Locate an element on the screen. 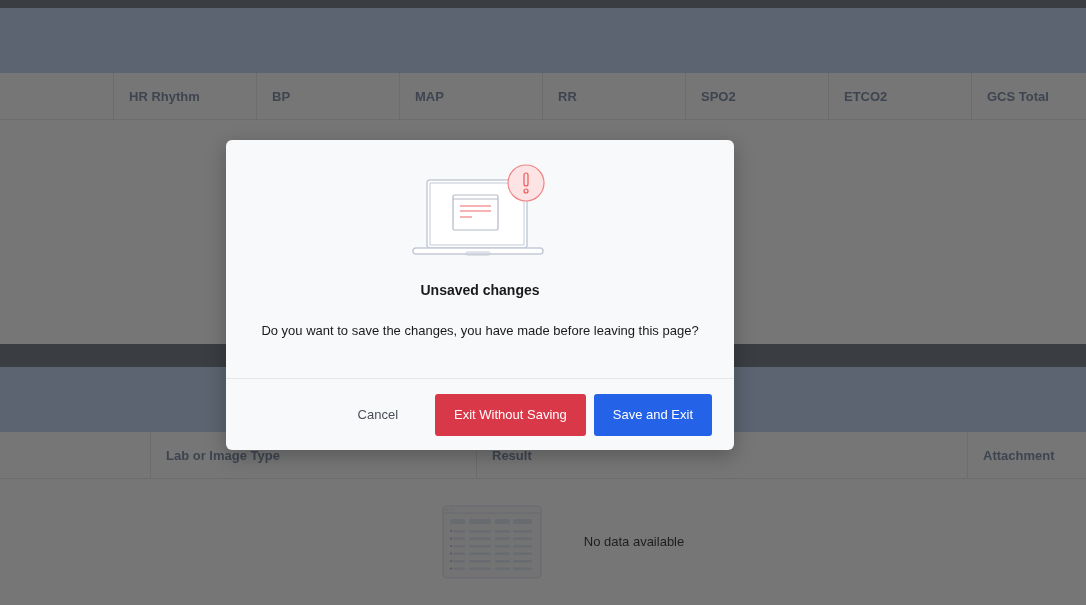 Image resolution: width=1086 pixels, height=605 pixels. column-header: RR is located at coordinates (567, 96).